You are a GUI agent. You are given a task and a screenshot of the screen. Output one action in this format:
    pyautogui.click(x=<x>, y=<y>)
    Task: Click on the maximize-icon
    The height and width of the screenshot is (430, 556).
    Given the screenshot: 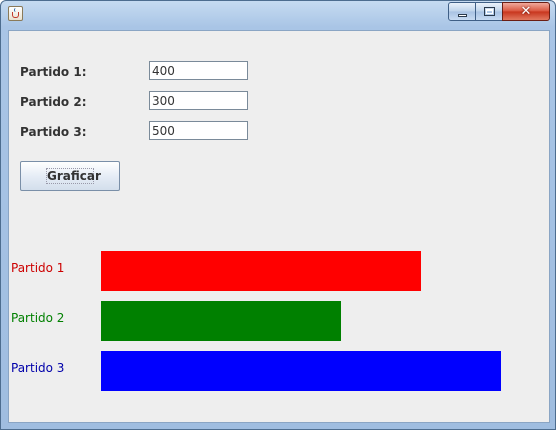 What is the action you would take?
    pyautogui.click(x=489, y=11)
    